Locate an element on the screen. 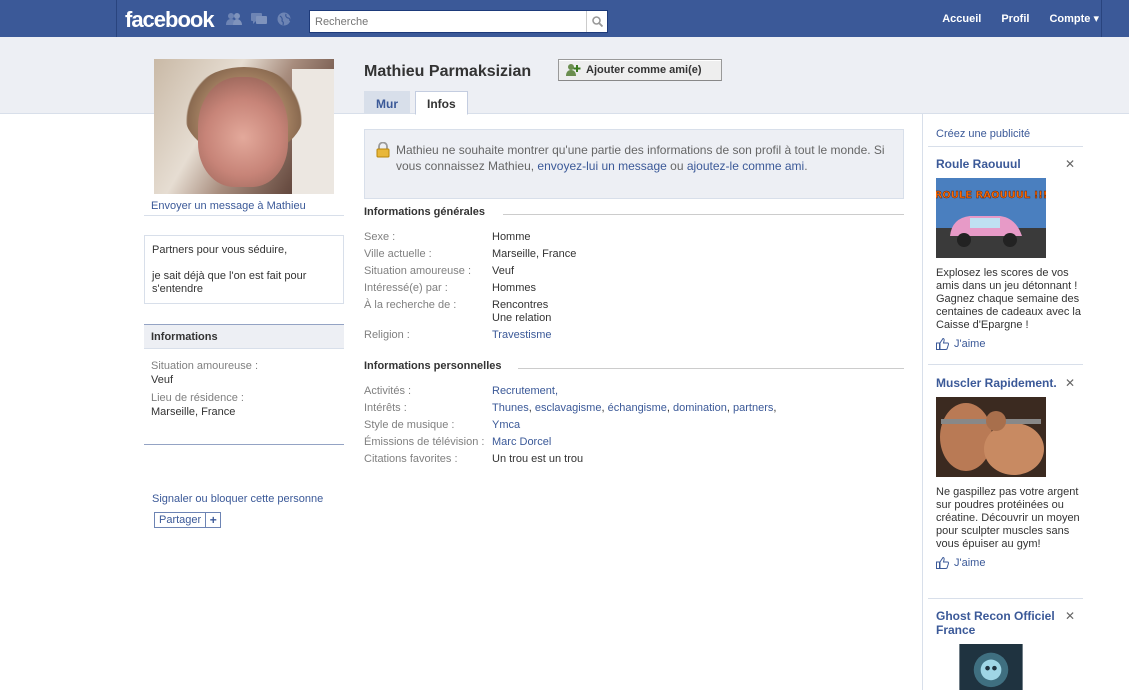 The height and width of the screenshot is (690, 1129). info-value: Rencontres is located at coordinates (520, 305).